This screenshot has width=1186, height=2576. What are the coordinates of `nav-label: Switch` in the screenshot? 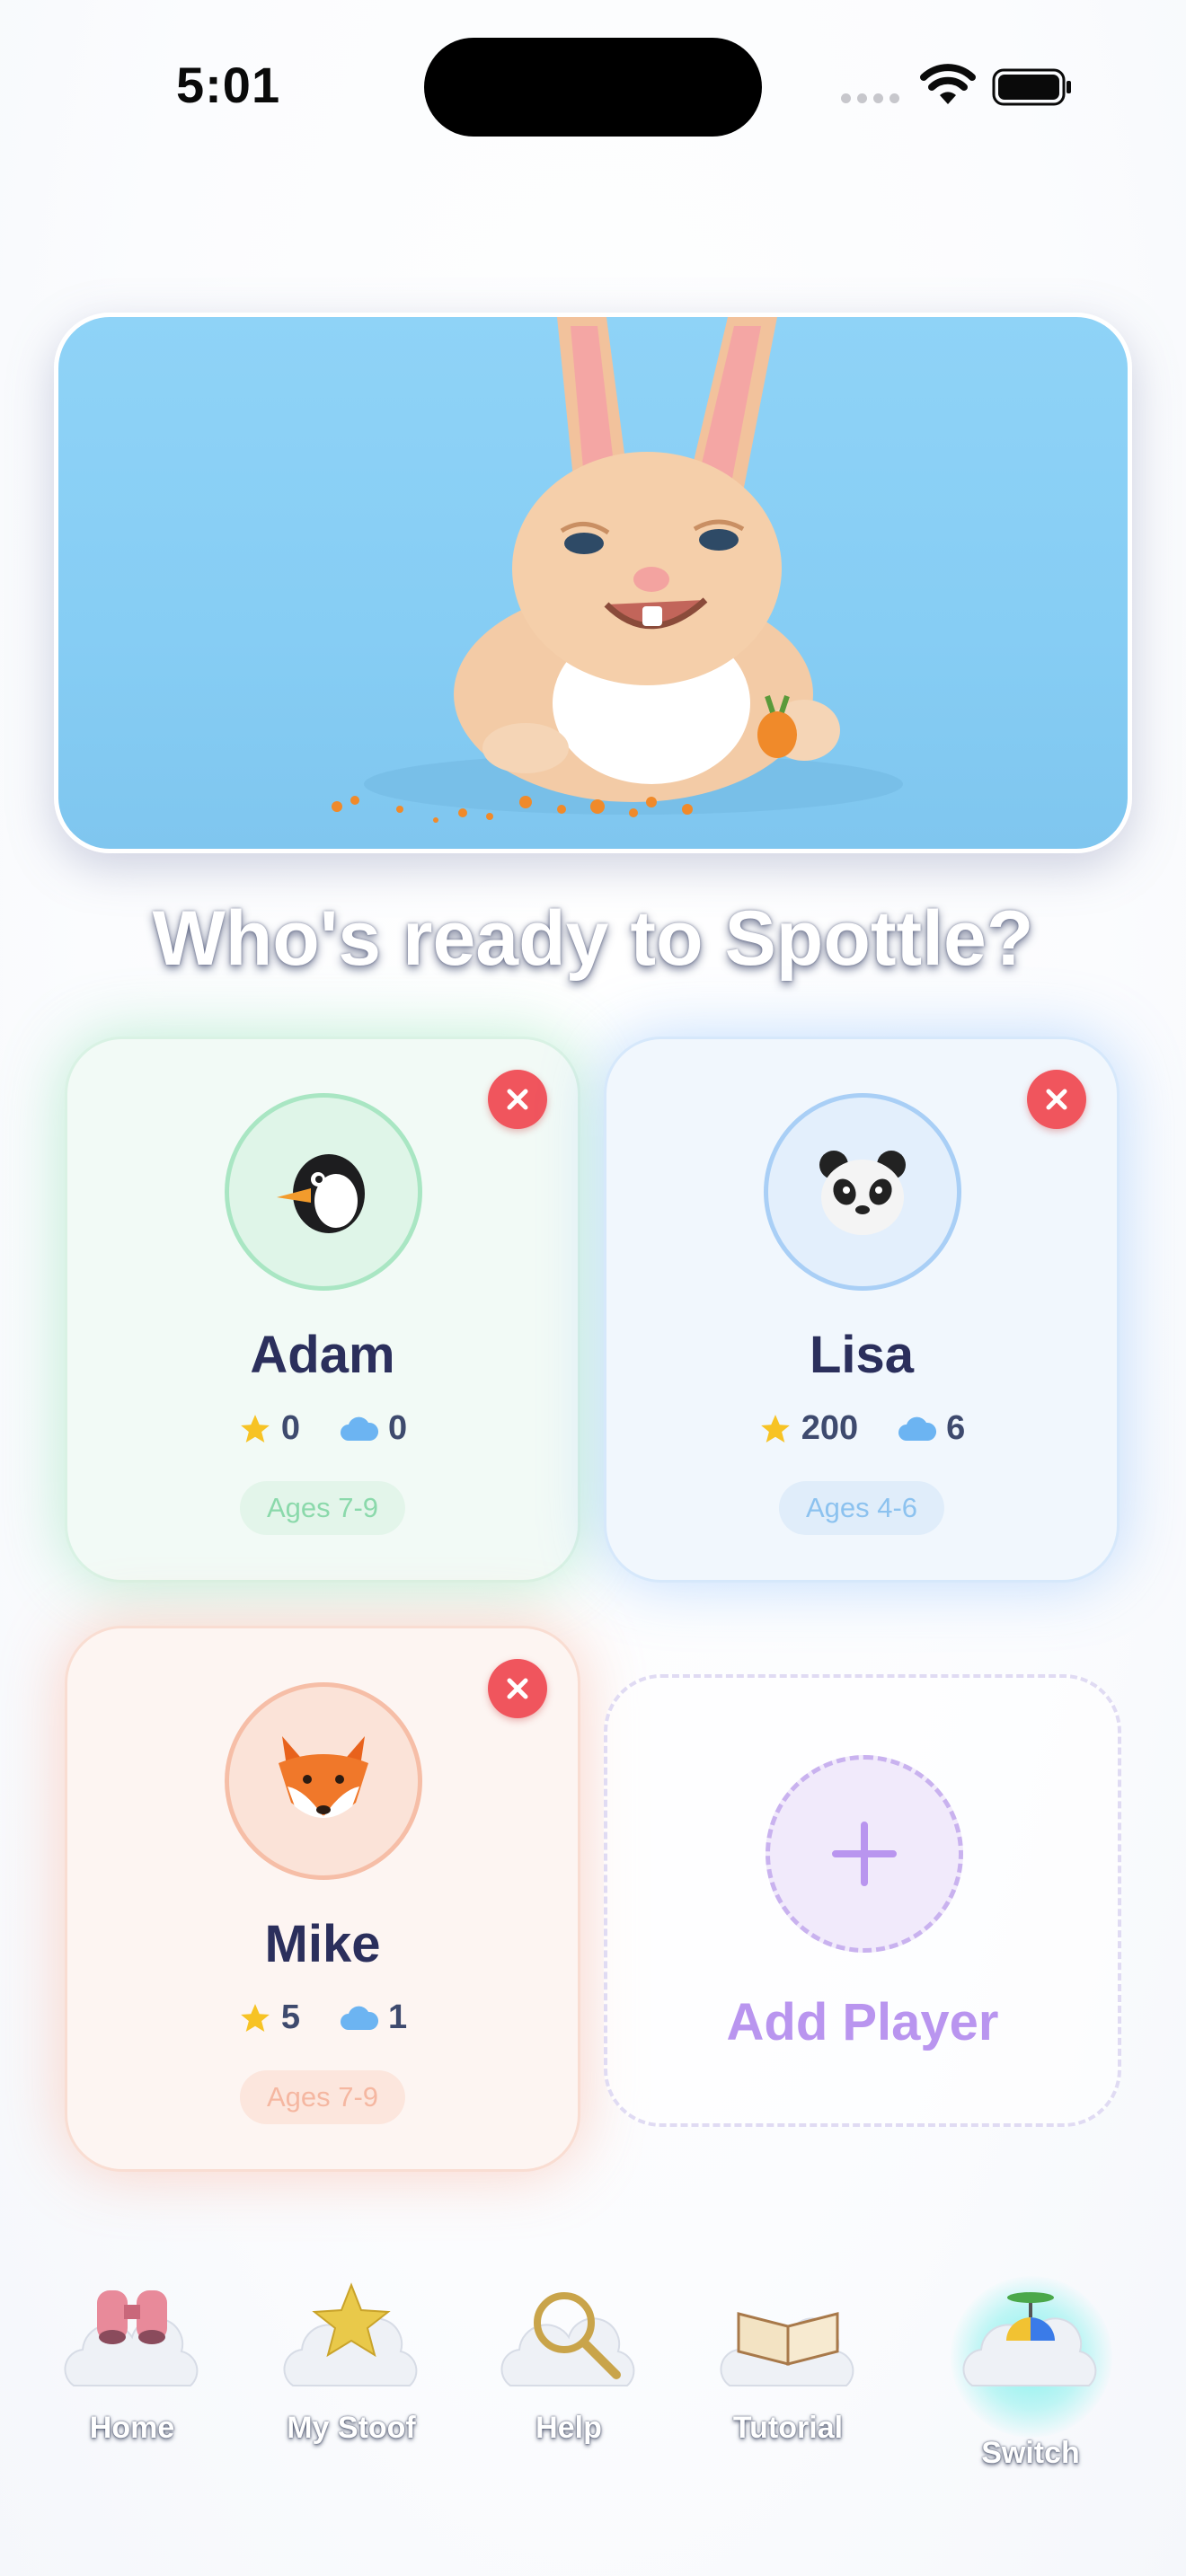 It's located at (1030, 2453).